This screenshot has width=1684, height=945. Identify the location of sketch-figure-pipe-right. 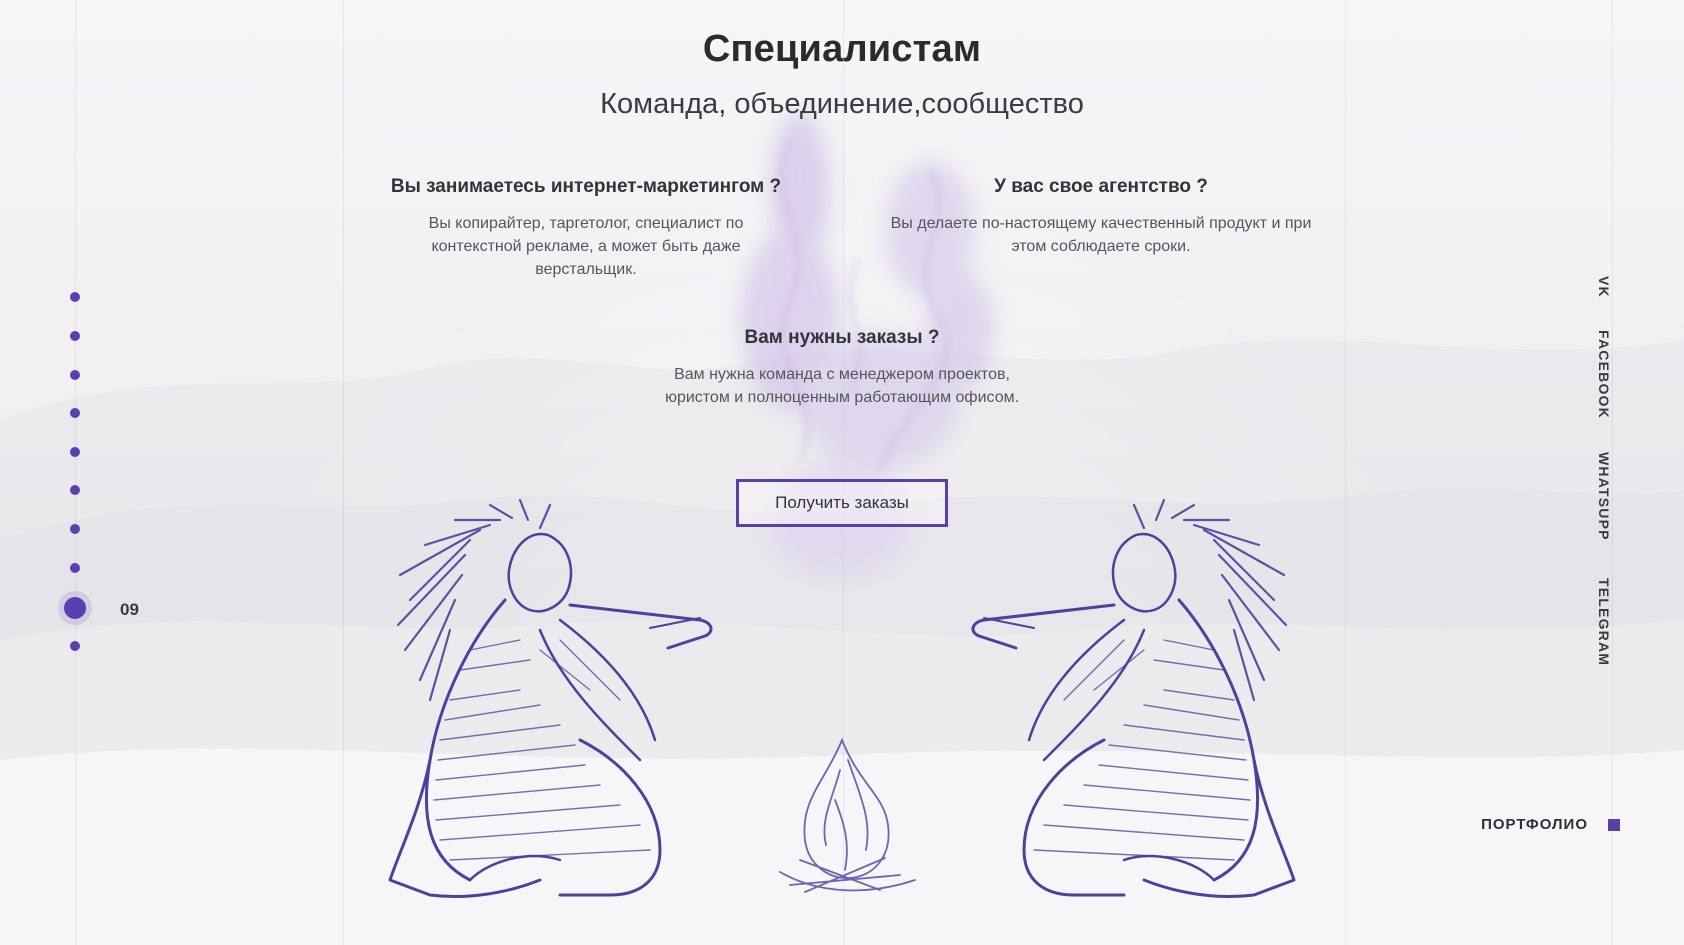
(1133, 698).